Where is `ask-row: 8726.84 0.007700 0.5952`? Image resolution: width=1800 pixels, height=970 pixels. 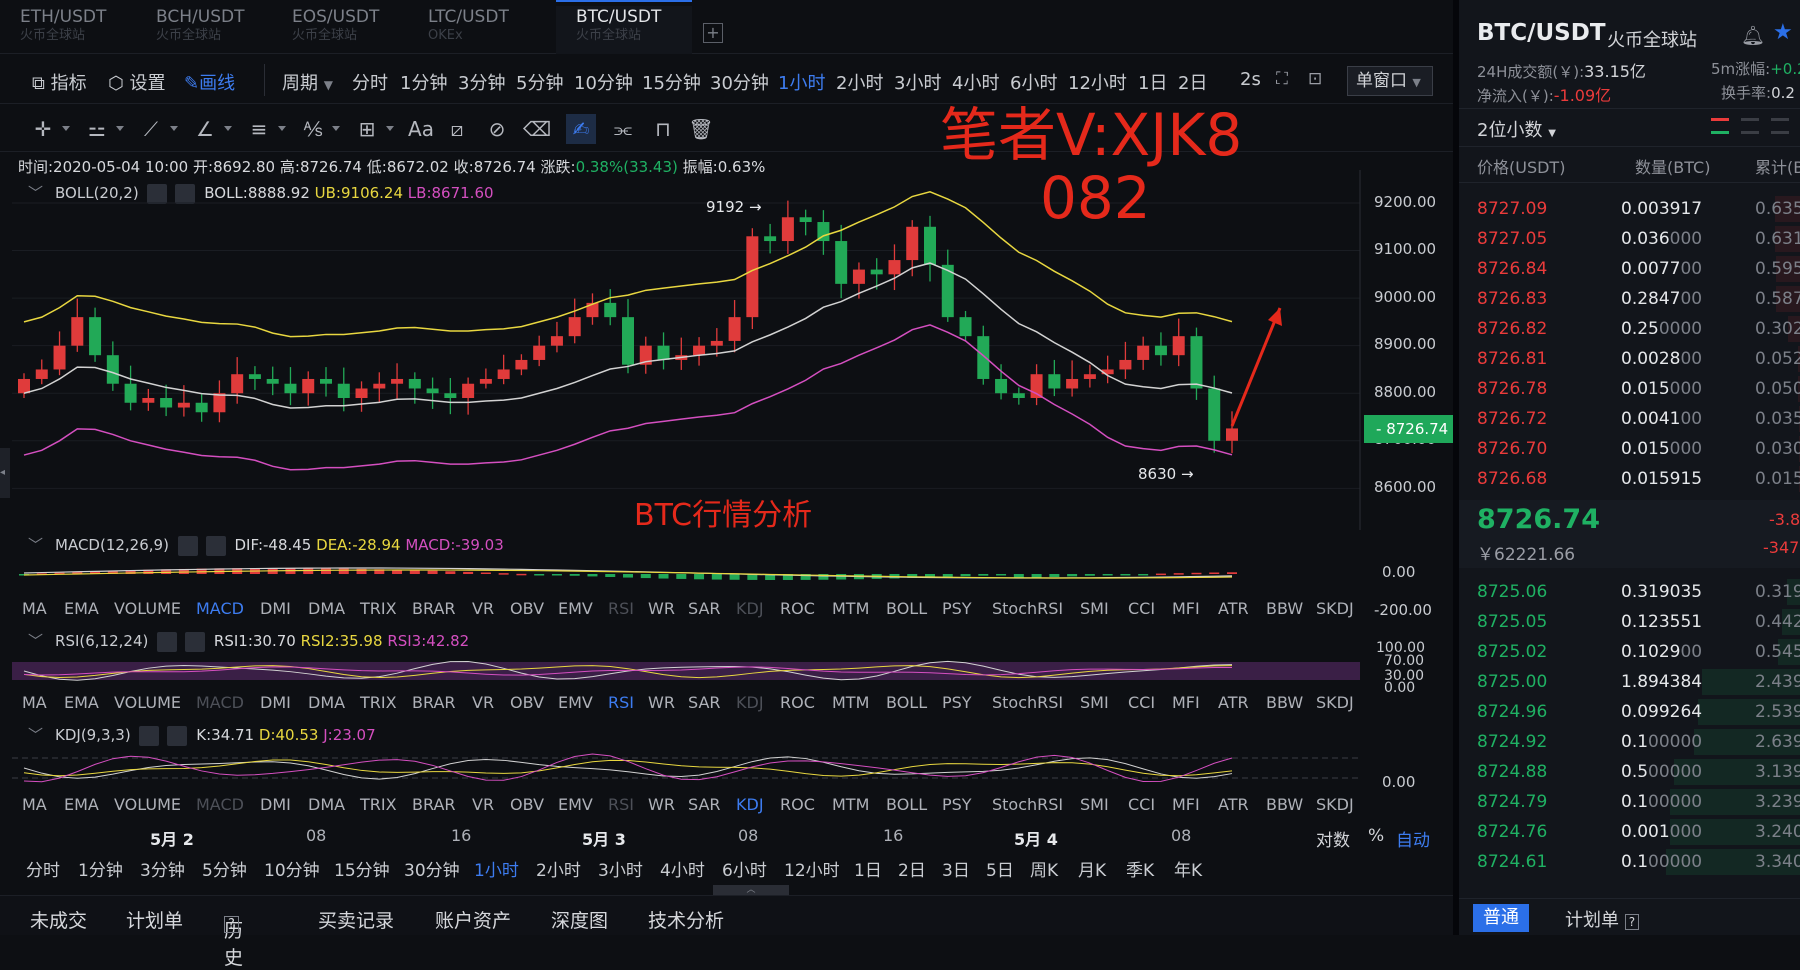 ask-row: 8726.84 0.007700 0.5952 is located at coordinates (1629, 269).